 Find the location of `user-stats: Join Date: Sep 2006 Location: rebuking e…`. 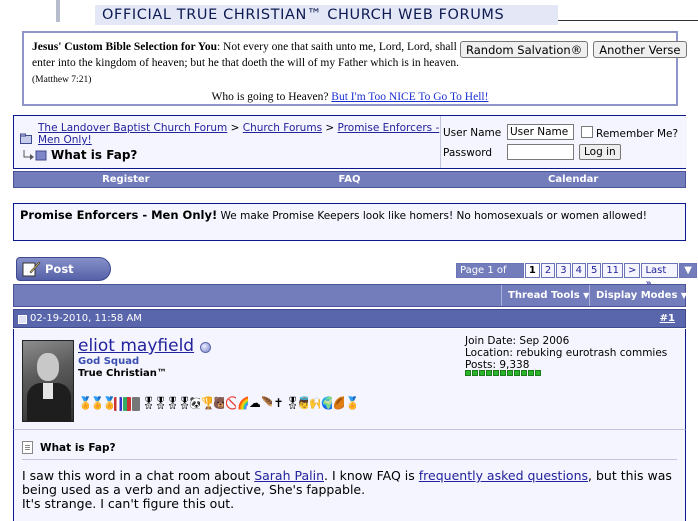

user-stats: Join Date: Sep 2006 Location: rebuking e… is located at coordinates (566, 353).